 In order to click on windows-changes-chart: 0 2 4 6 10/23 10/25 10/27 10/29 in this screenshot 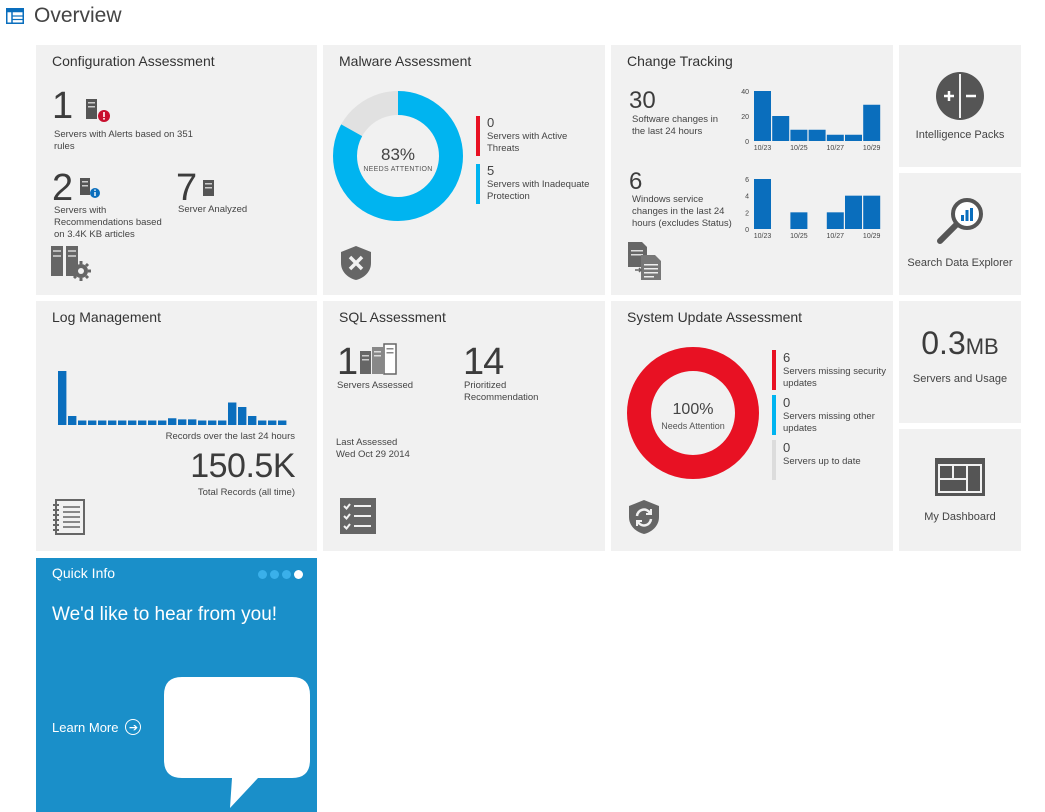, I will do `click(813, 208)`.